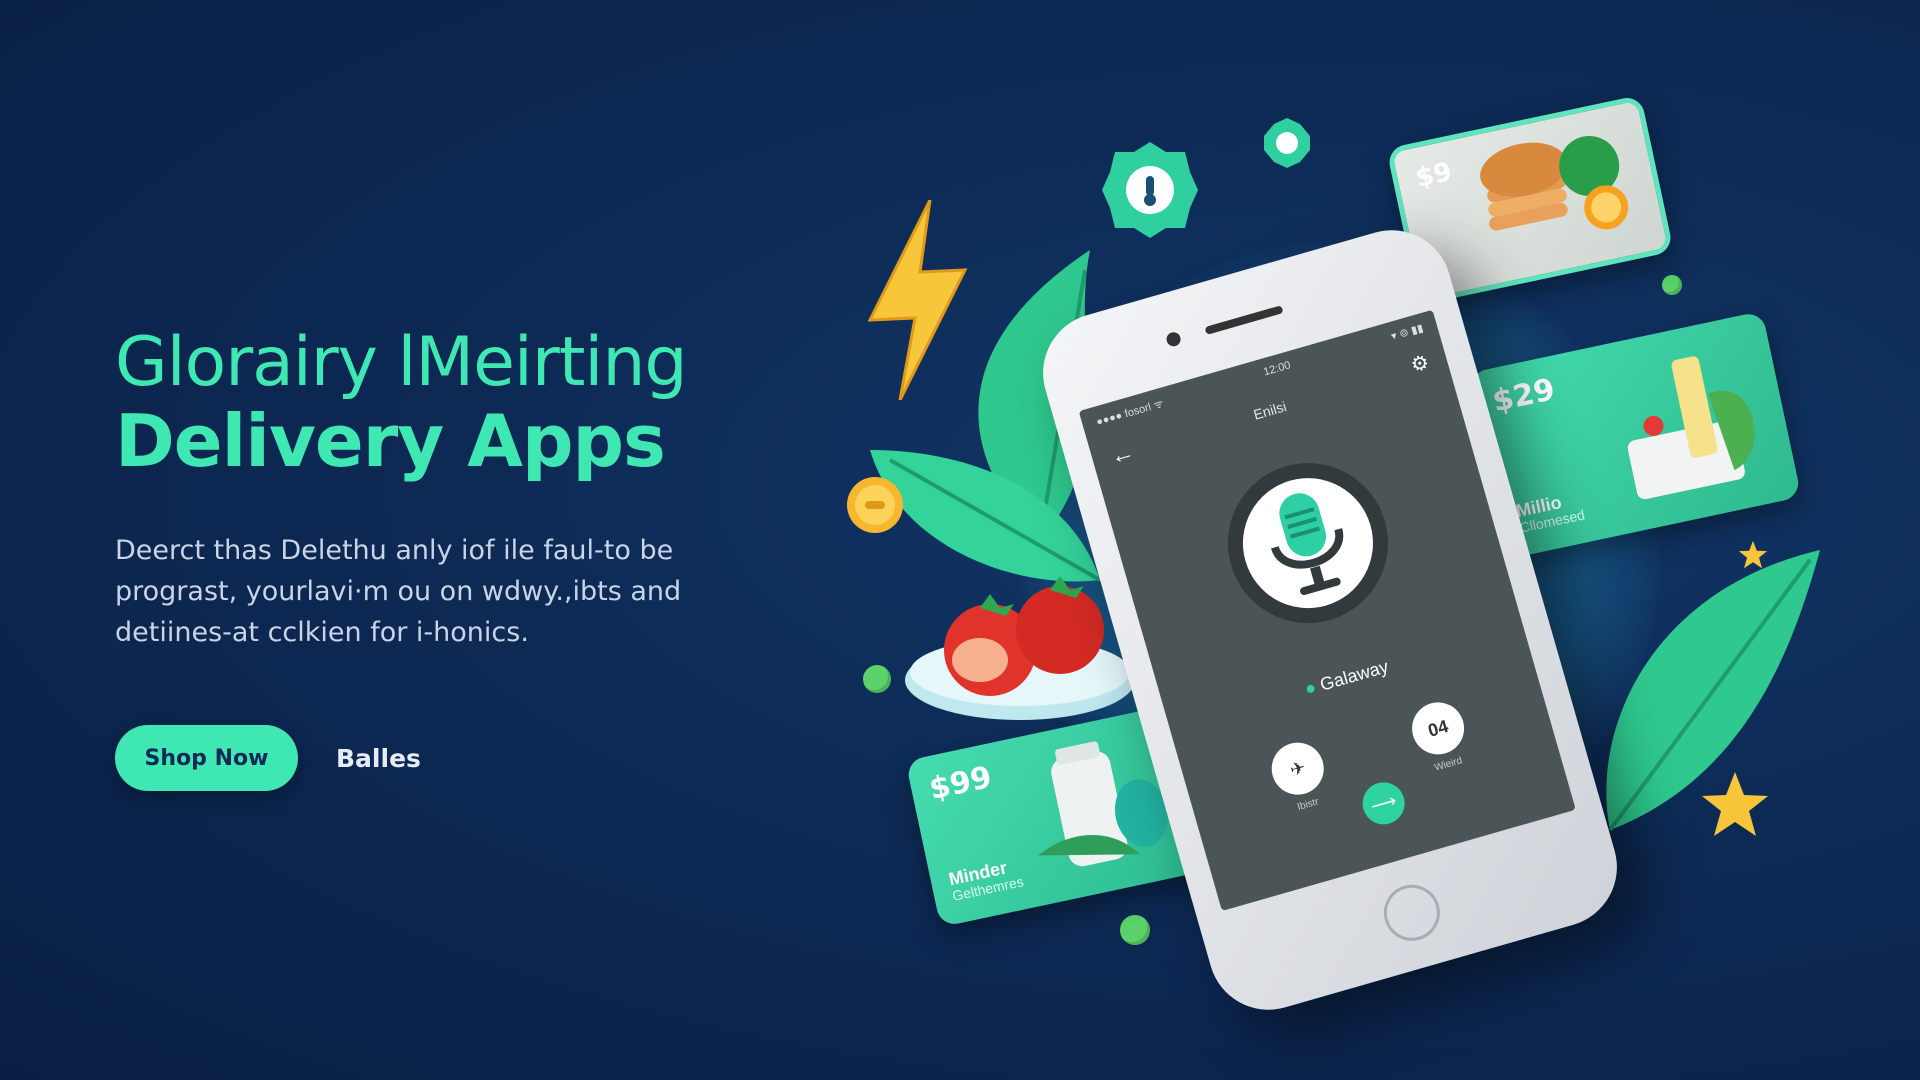 The height and width of the screenshot is (1080, 1920). What do you see at coordinates (1550, 512) in the screenshot?
I see `product-name: Millio Cllomesed` at bounding box center [1550, 512].